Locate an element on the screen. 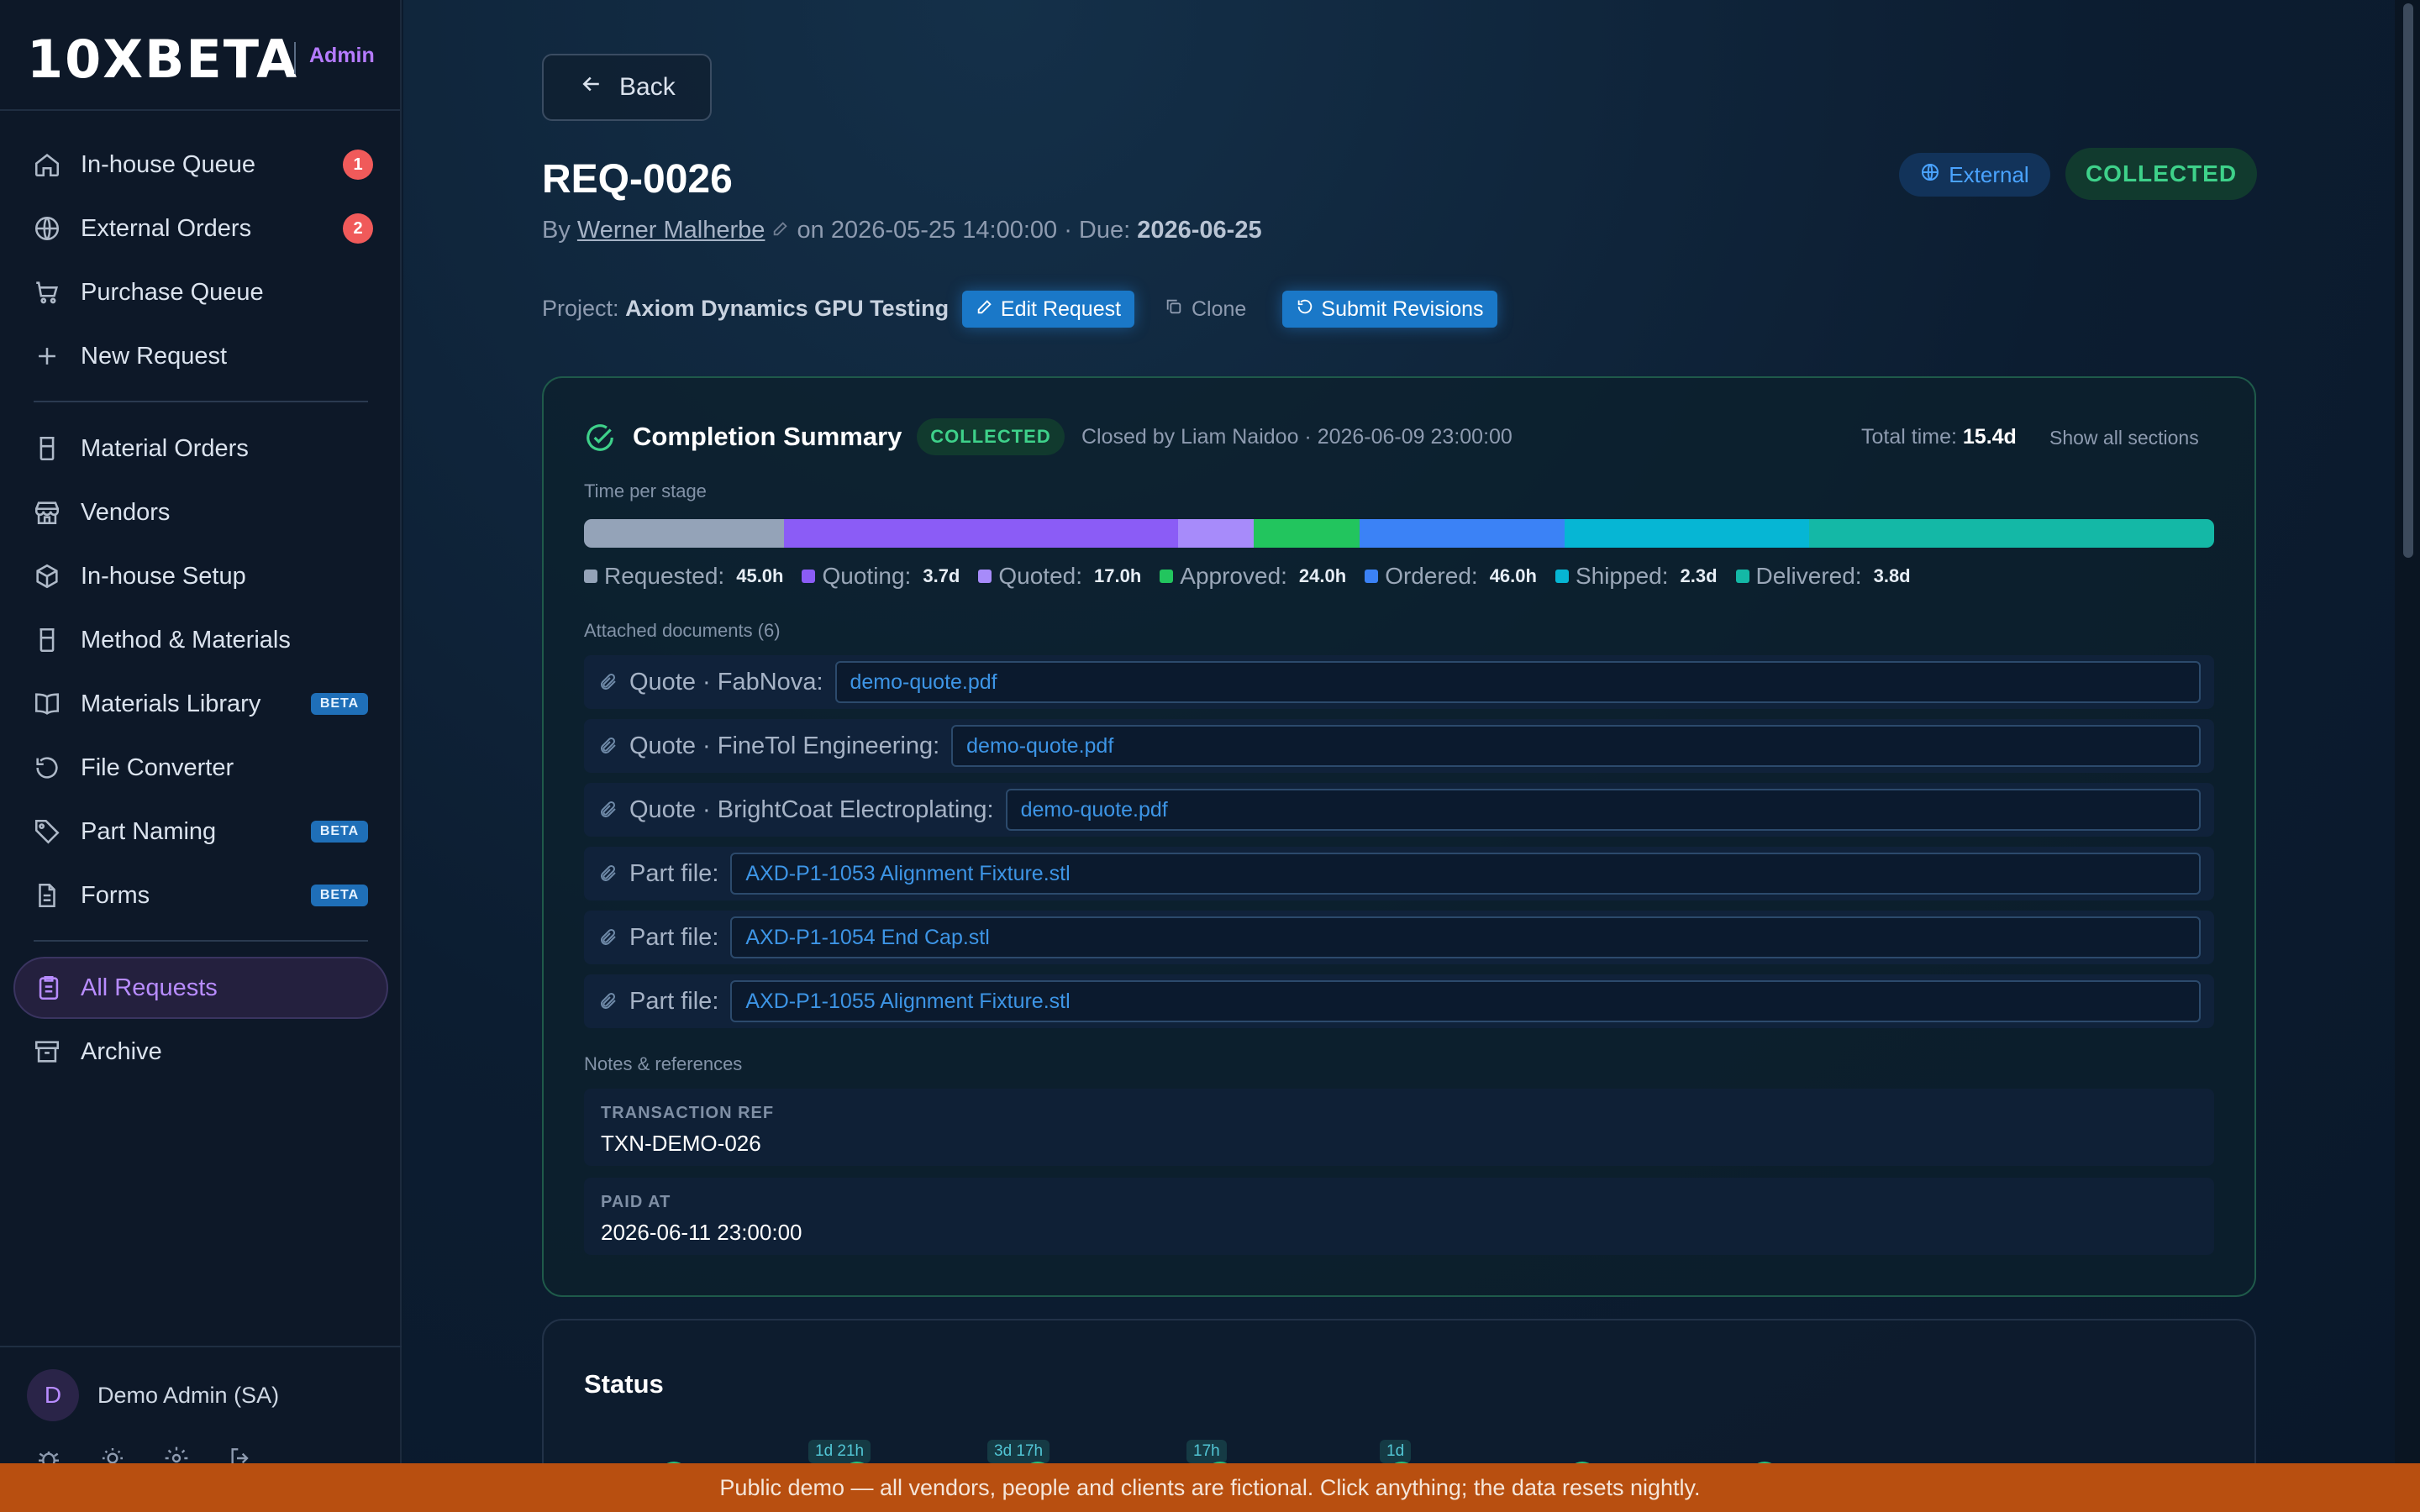  stage-legend-item: Requested: 45.0h is located at coordinates (683, 576).